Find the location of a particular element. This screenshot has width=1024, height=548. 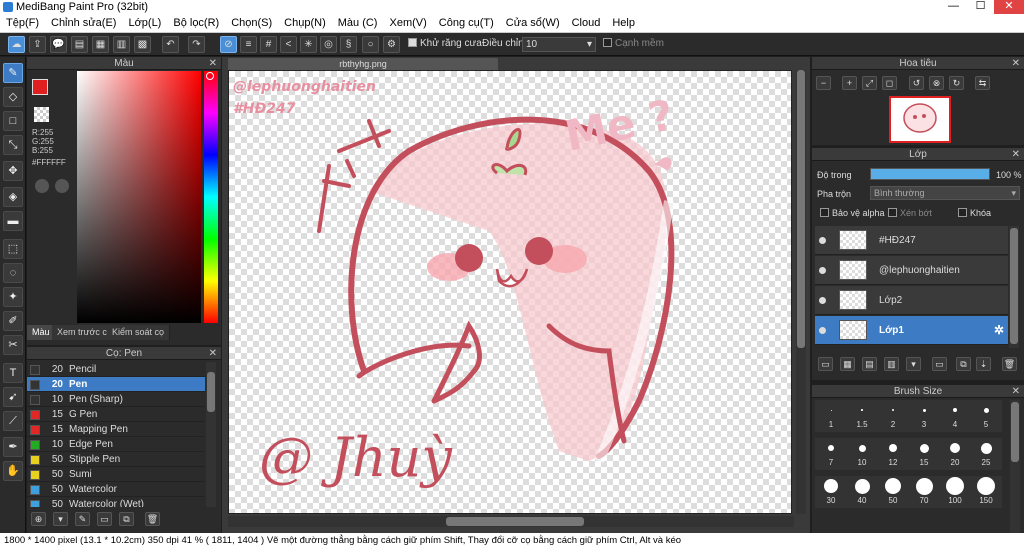

lock-toggle: Khóa is located at coordinates (974, 213).